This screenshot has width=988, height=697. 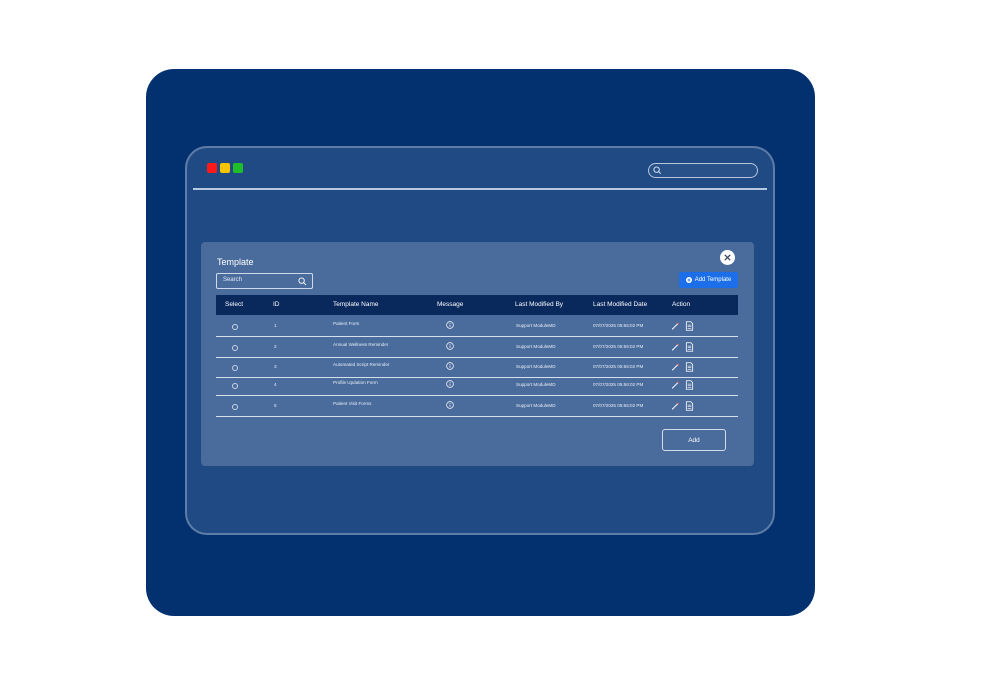 I want to click on add-button-label: Add, so click(x=694, y=440).